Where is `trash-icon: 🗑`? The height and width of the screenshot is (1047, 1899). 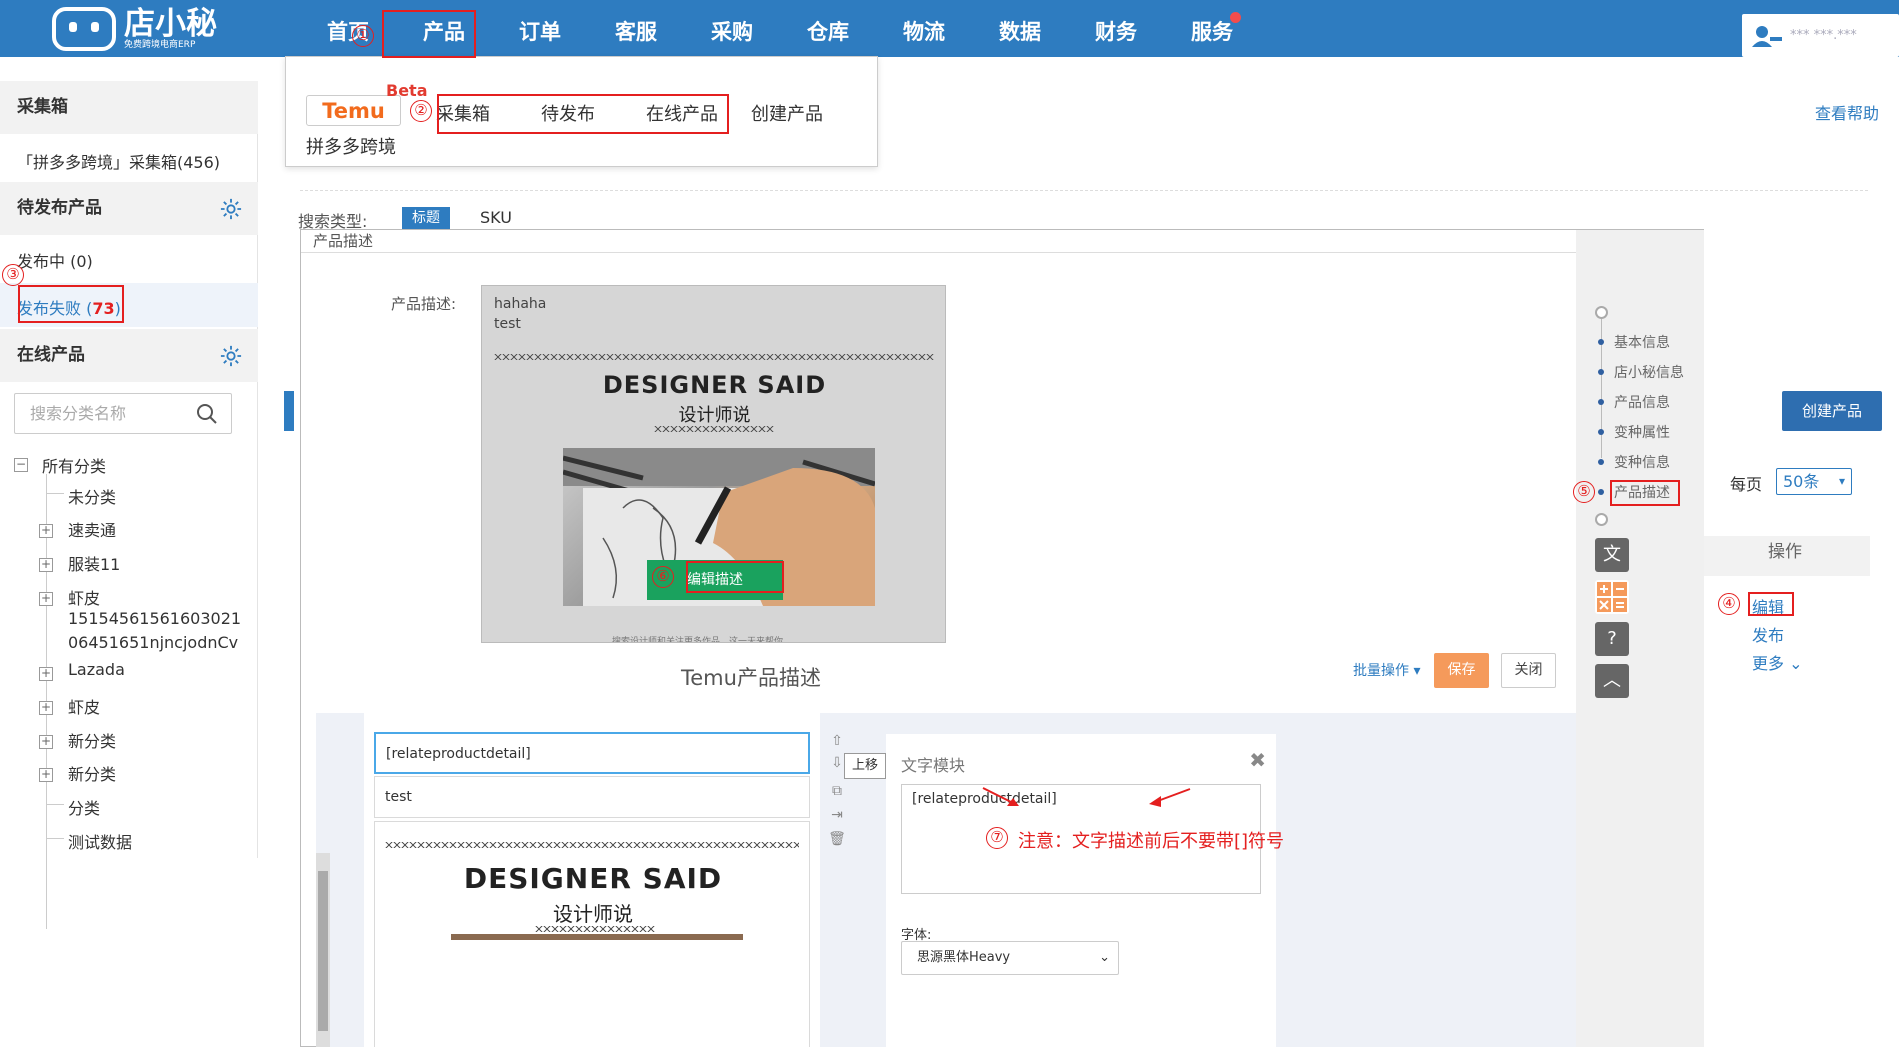
trash-icon: 🗑 is located at coordinates (837, 840).